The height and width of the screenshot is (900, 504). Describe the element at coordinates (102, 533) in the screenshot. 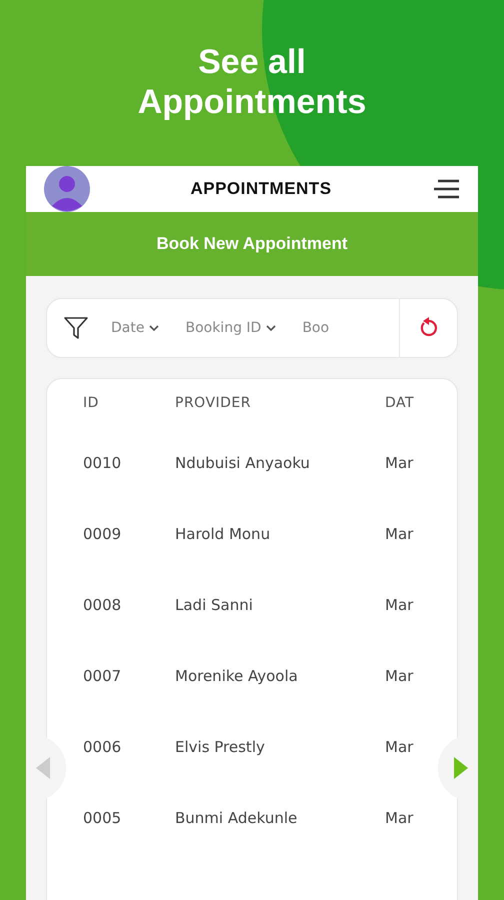

I see `table-cell-text: 0009` at that location.